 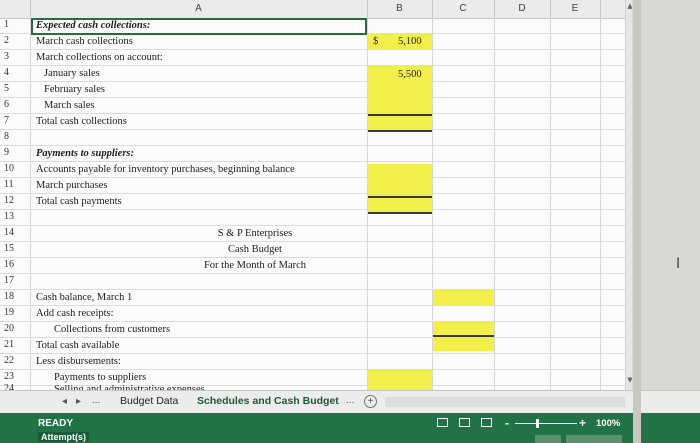 I want to click on column-header-b: B, so click(x=399, y=8).